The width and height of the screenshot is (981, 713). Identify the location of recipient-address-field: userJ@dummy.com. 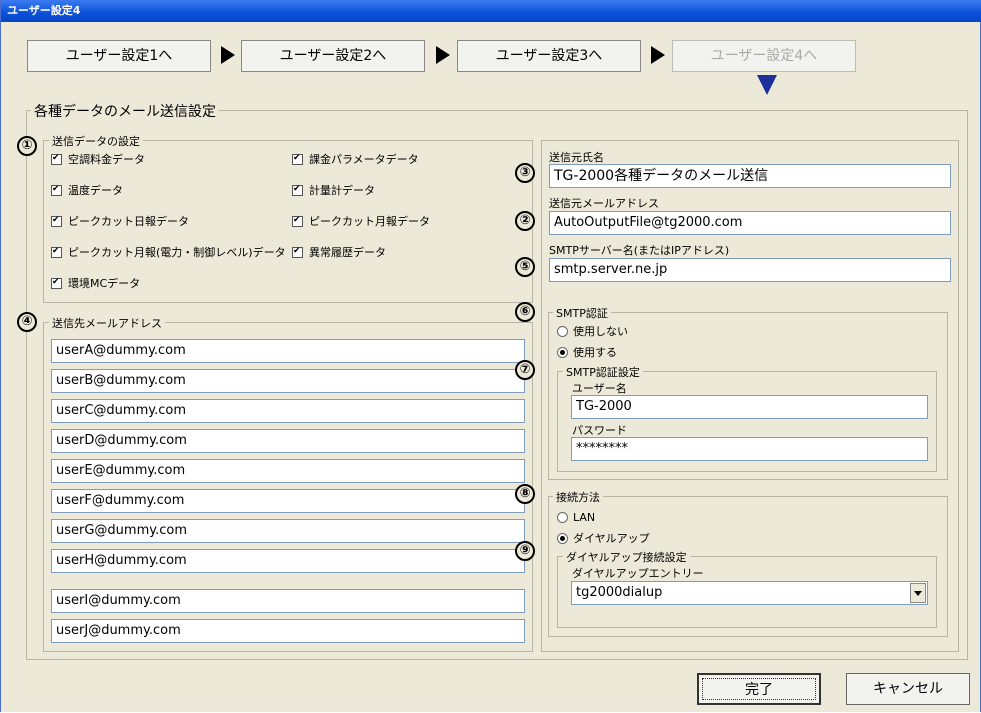
(288, 631).